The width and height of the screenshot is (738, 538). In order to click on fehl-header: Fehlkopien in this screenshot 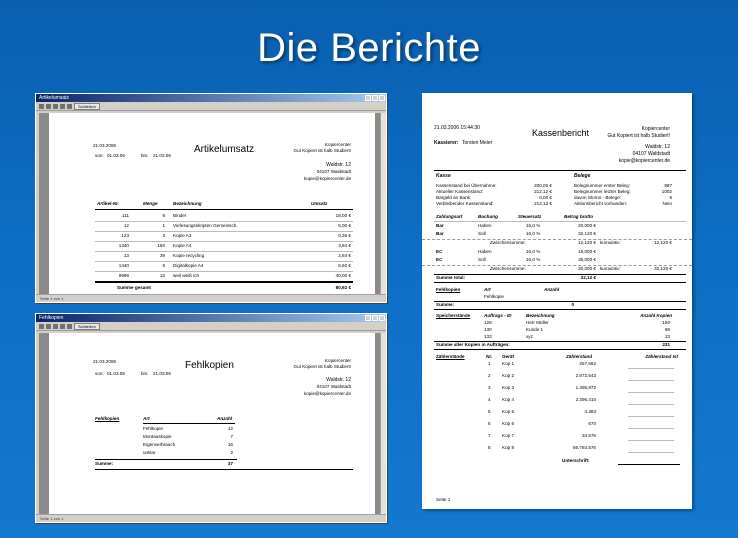, I will do `click(448, 289)`.